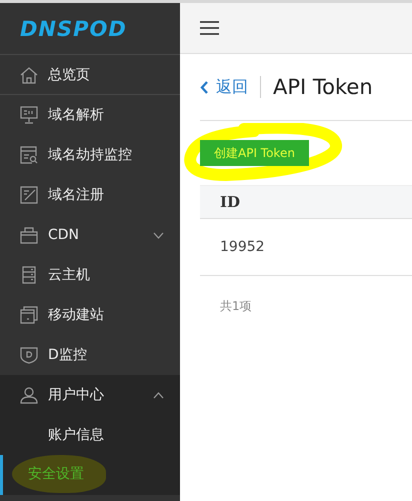 The width and height of the screenshot is (412, 501). What do you see at coordinates (230, 202) in the screenshot?
I see `column-header: ID` at bounding box center [230, 202].